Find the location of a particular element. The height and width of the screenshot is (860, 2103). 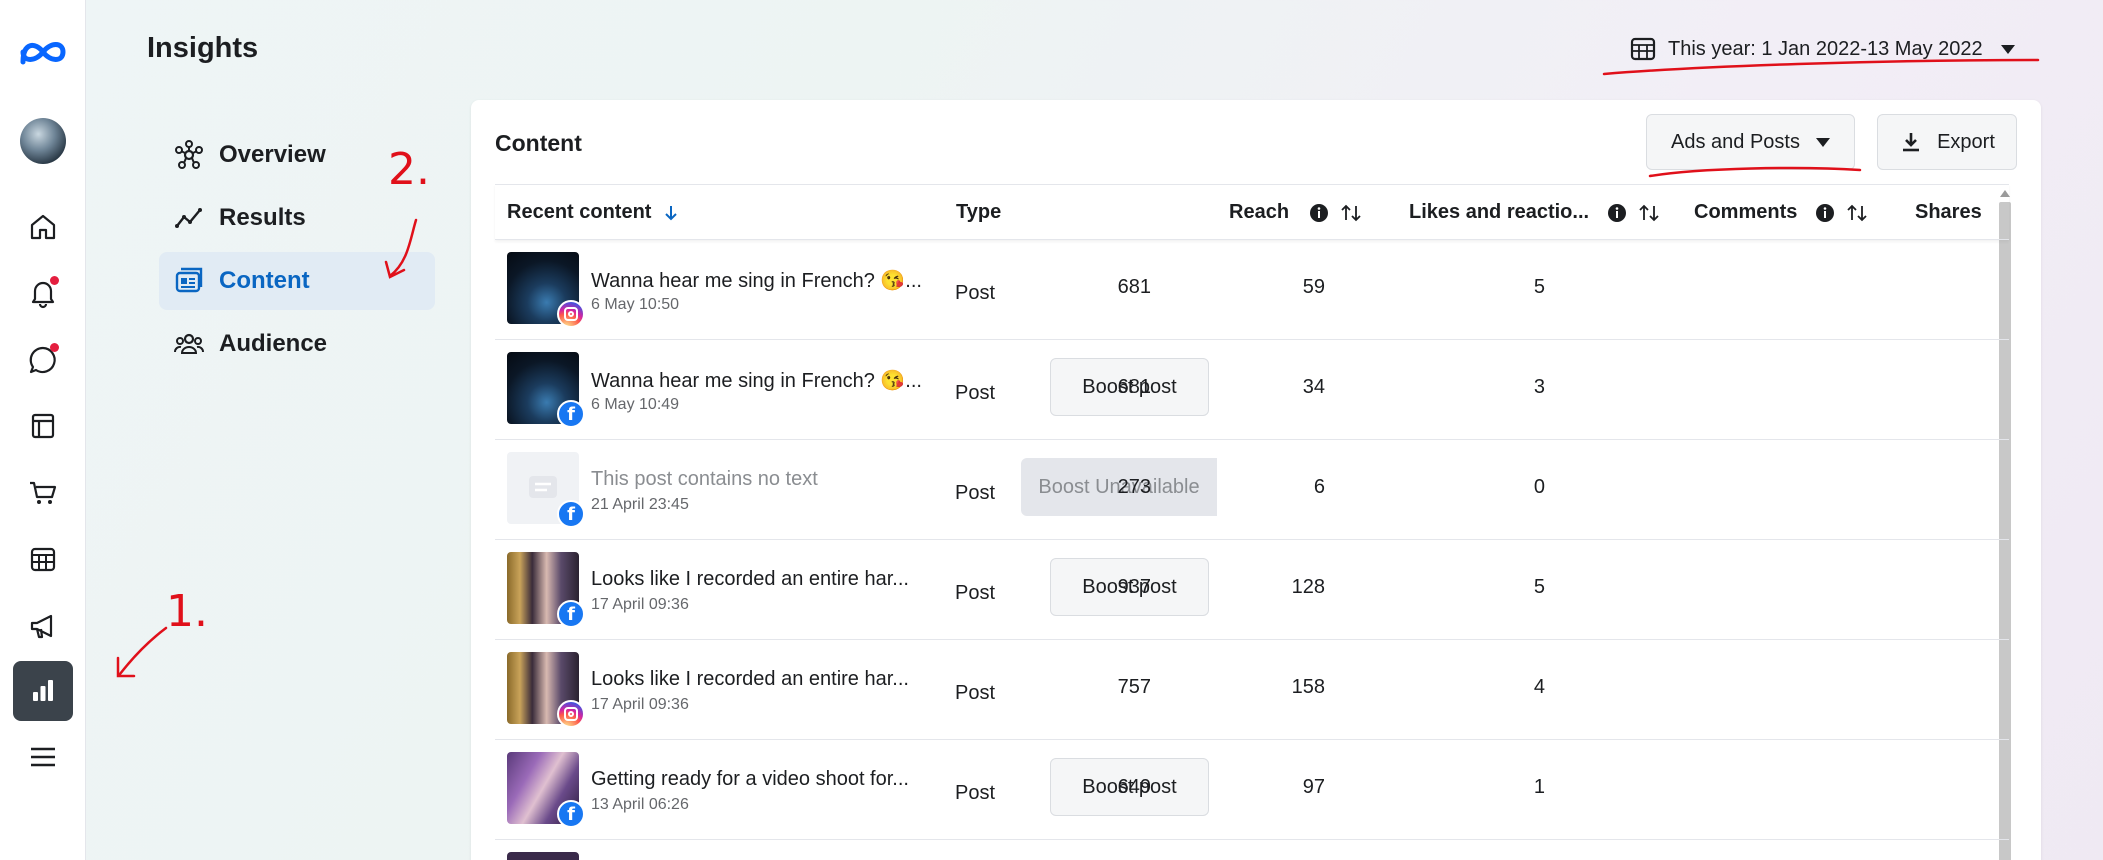

col-recent-content: Recent content is located at coordinates (594, 212).